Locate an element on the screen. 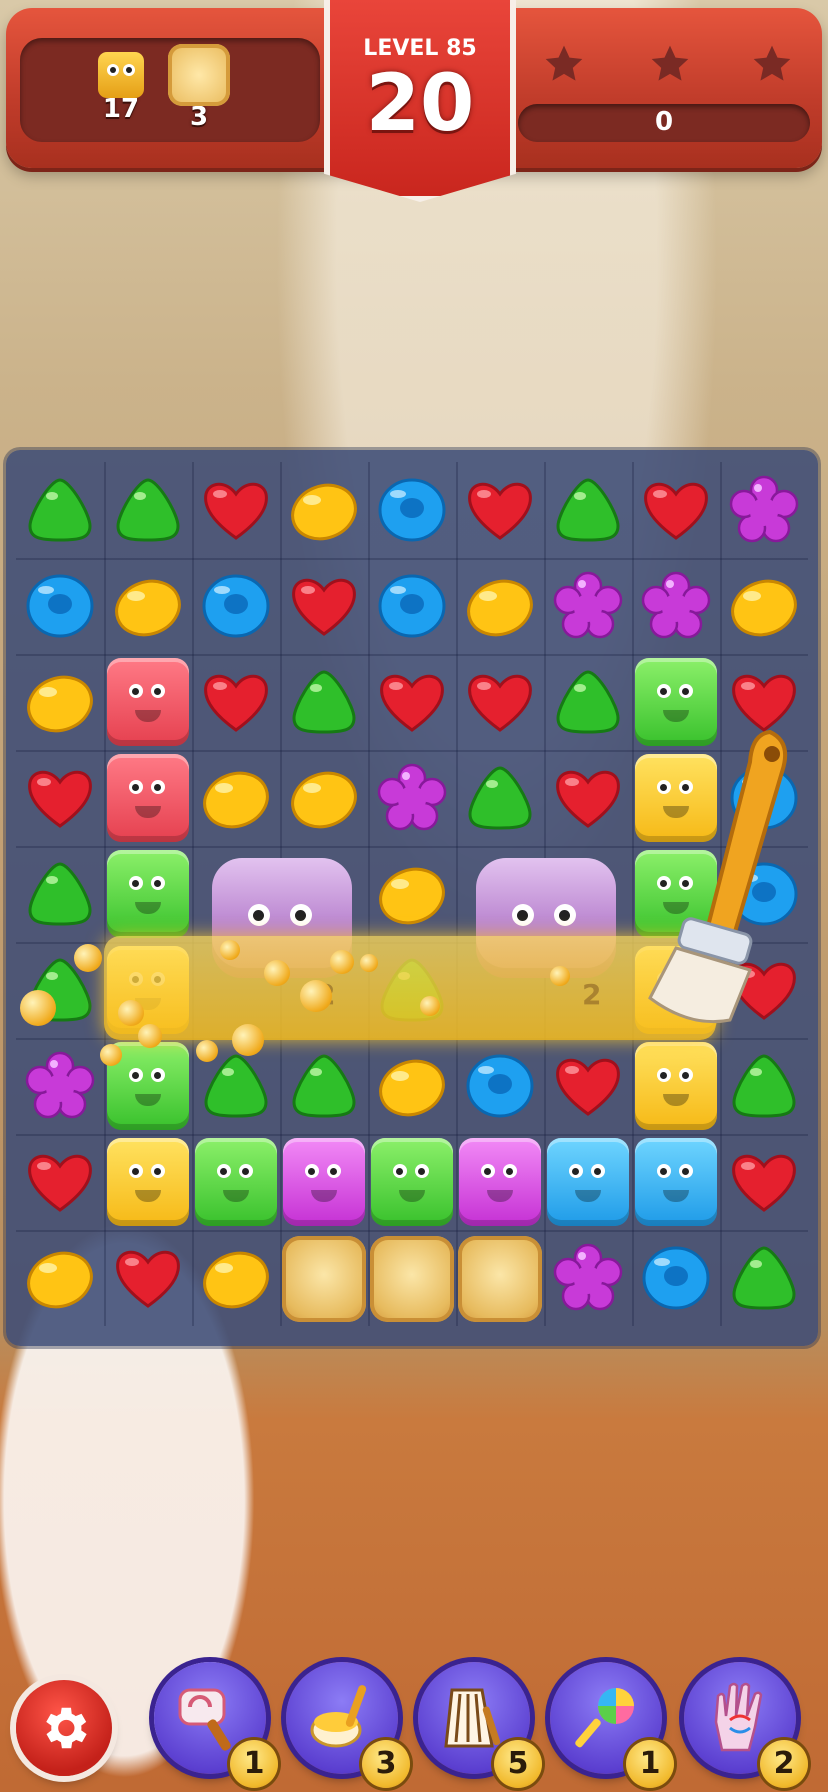 The image size is (828, 1792). goals-panel: 17 3 is located at coordinates (170, 90).